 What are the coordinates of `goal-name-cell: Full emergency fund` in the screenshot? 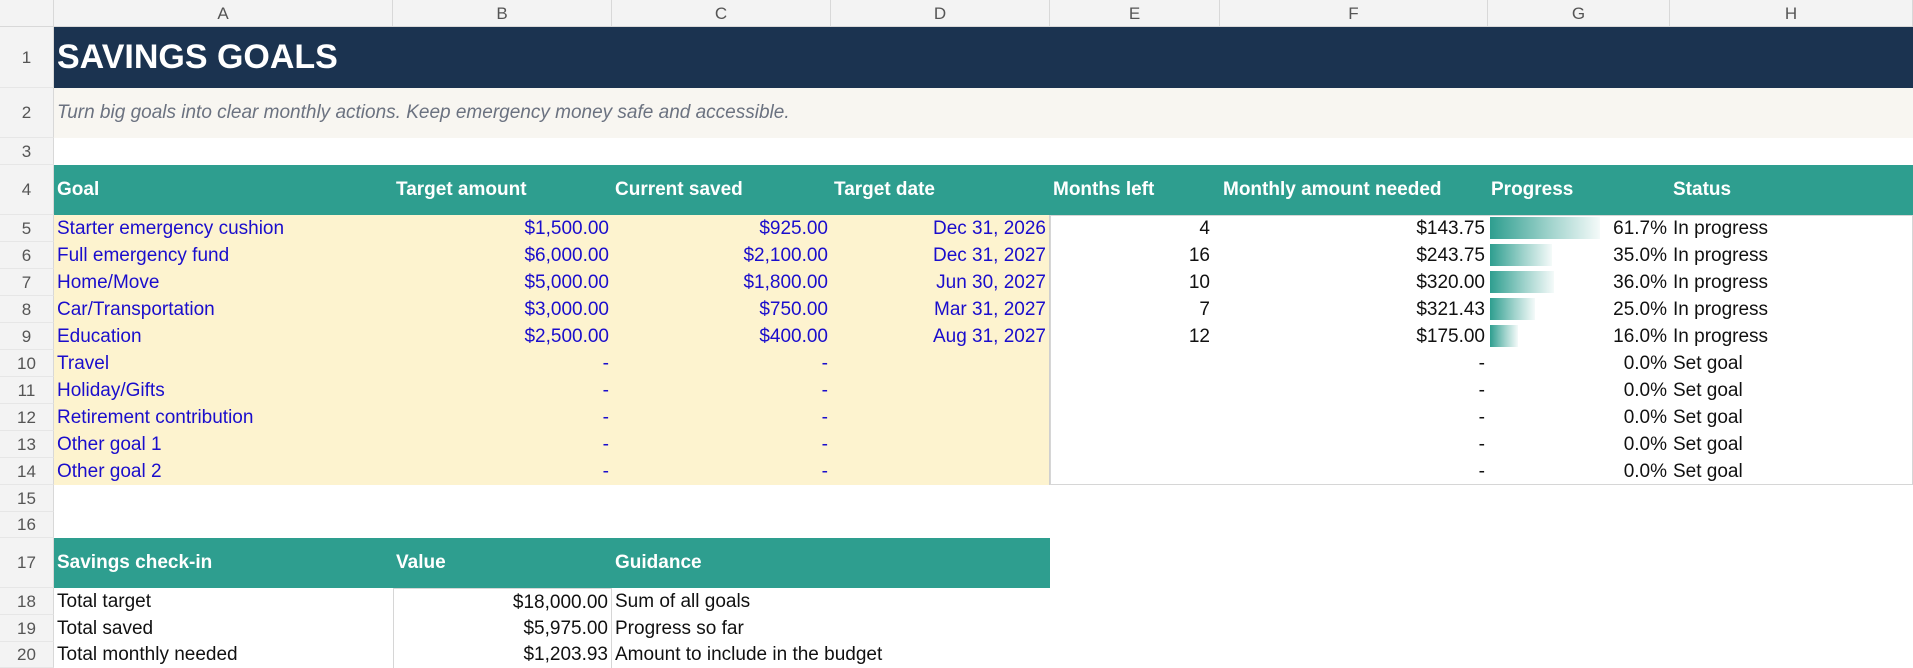 It's located at (223, 255).